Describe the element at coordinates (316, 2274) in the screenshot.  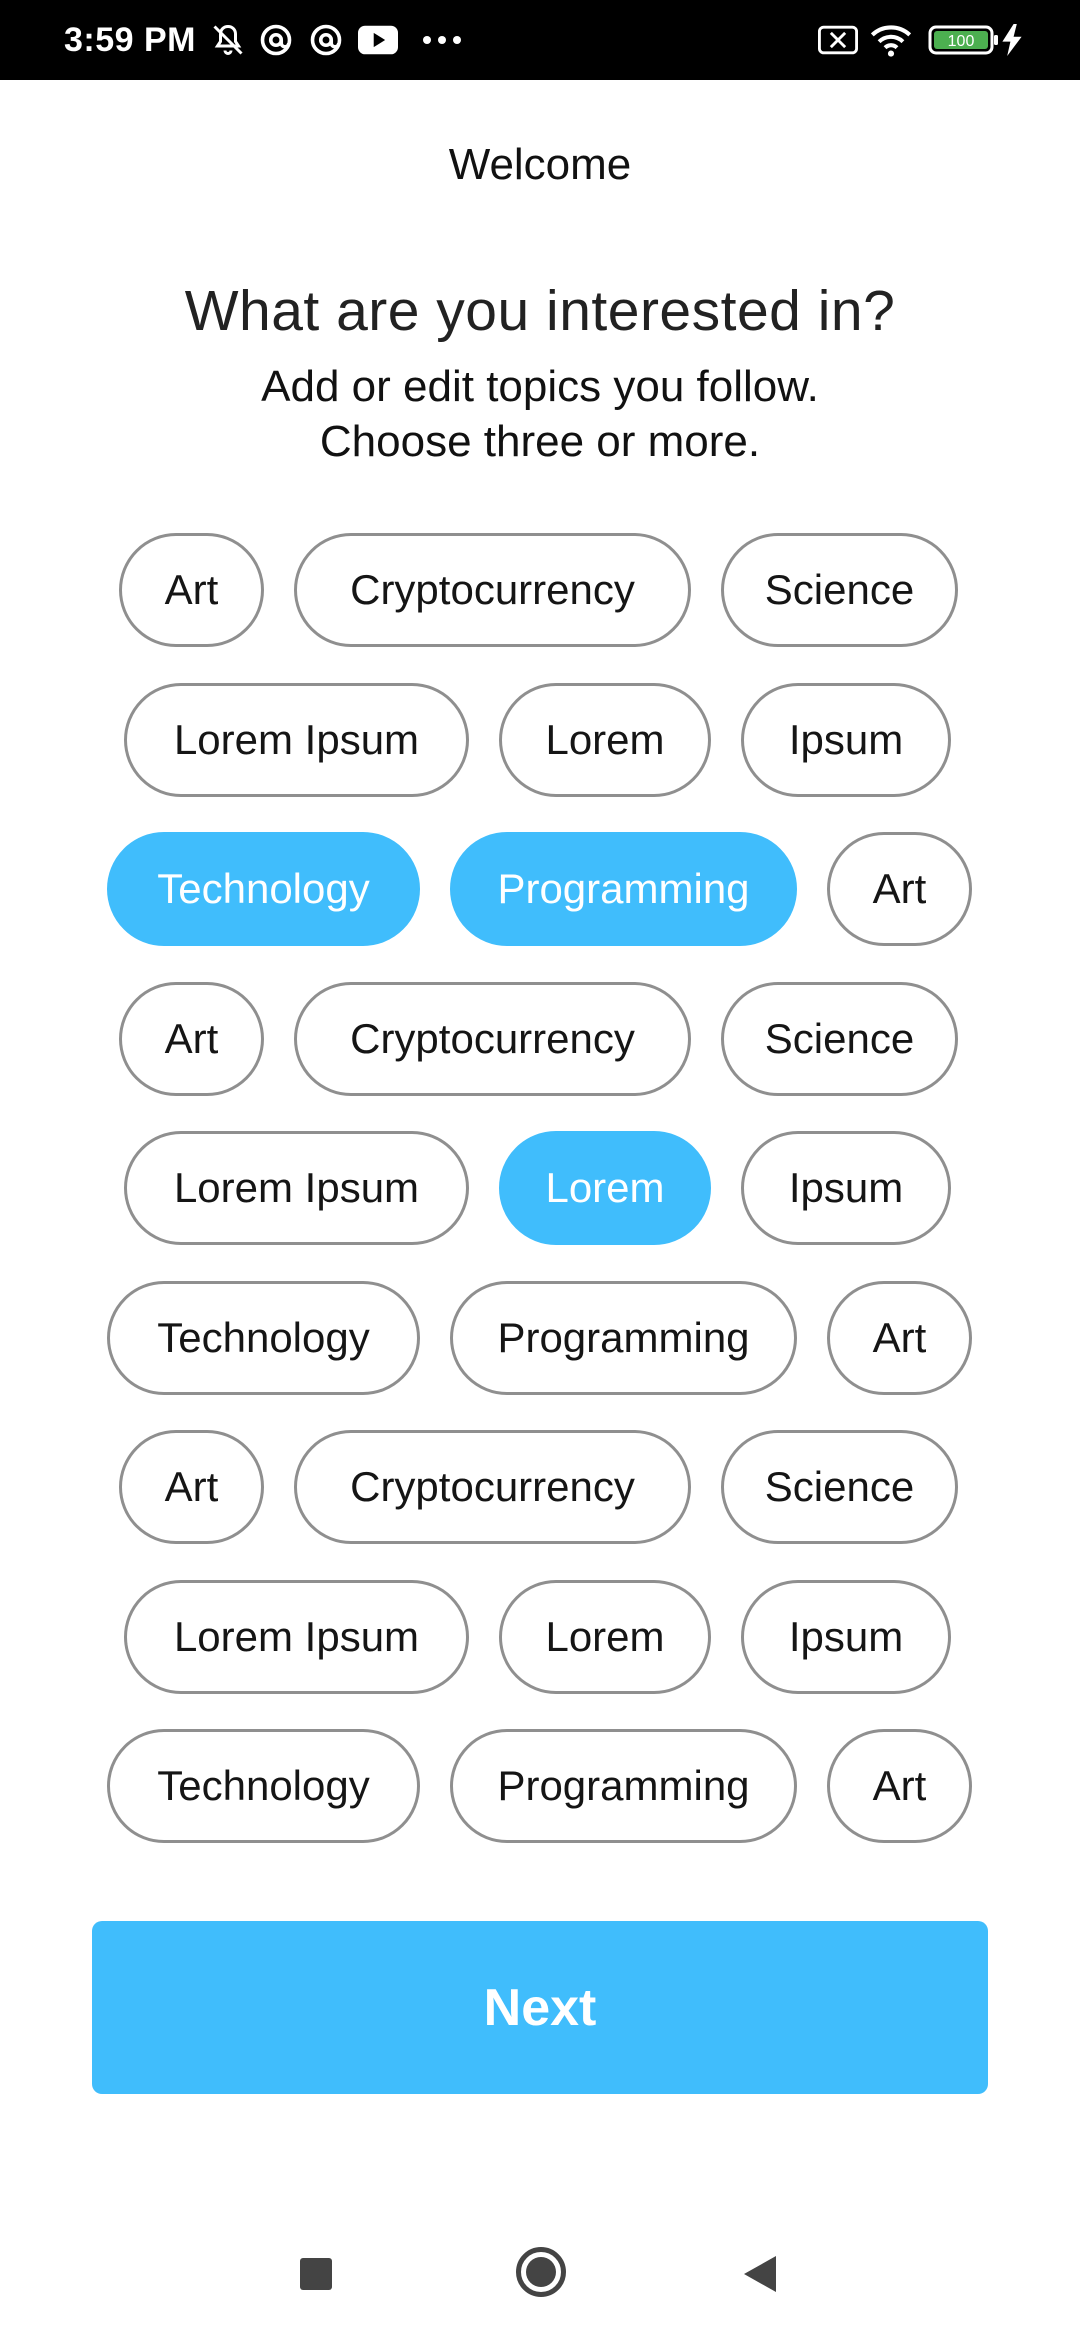
I see `recents-icon` at that location.